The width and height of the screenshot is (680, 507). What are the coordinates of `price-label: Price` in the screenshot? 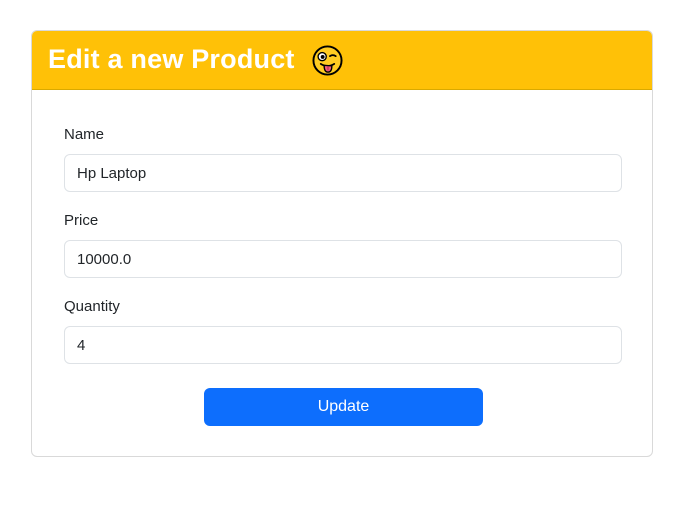 It's located at (81, 220).